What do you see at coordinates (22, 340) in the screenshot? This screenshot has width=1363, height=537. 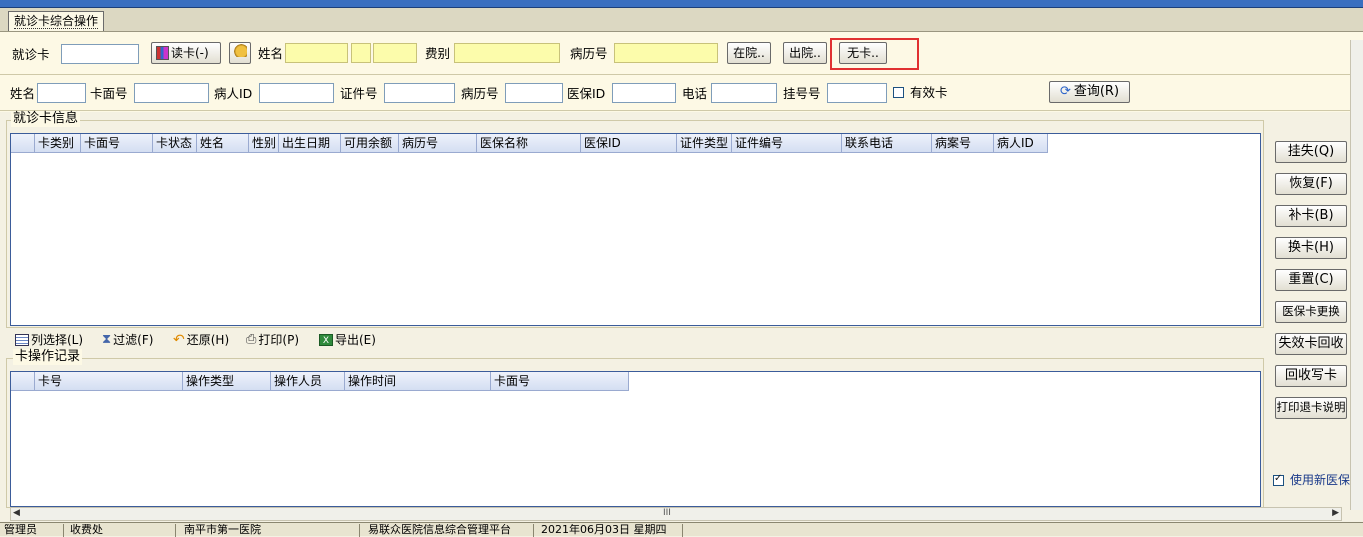 I see `list-icon` at bounding box center [22, 340].